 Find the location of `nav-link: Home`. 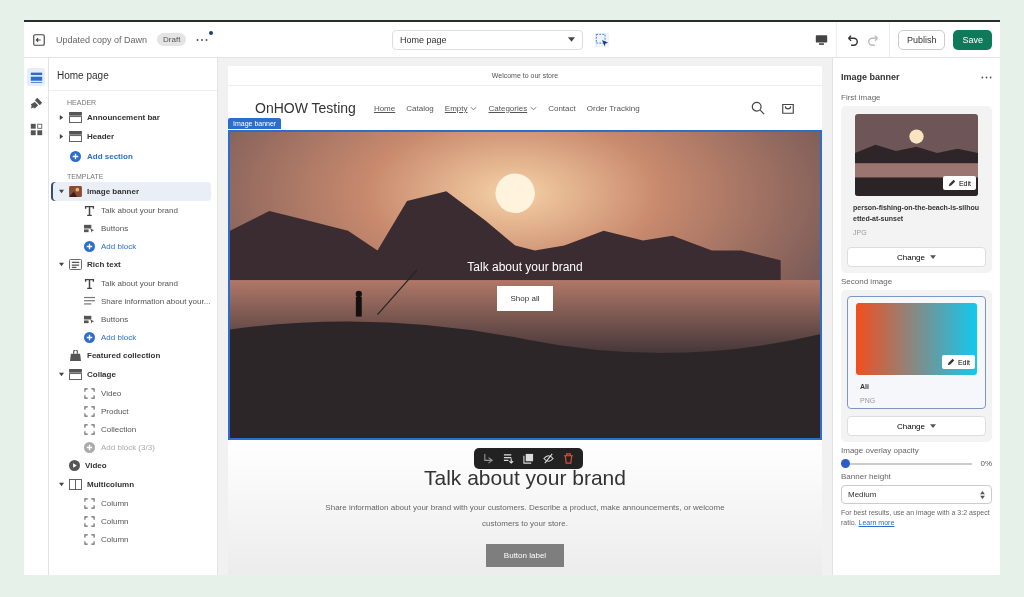

nav-link: Home is located at coordinates (384, 108).